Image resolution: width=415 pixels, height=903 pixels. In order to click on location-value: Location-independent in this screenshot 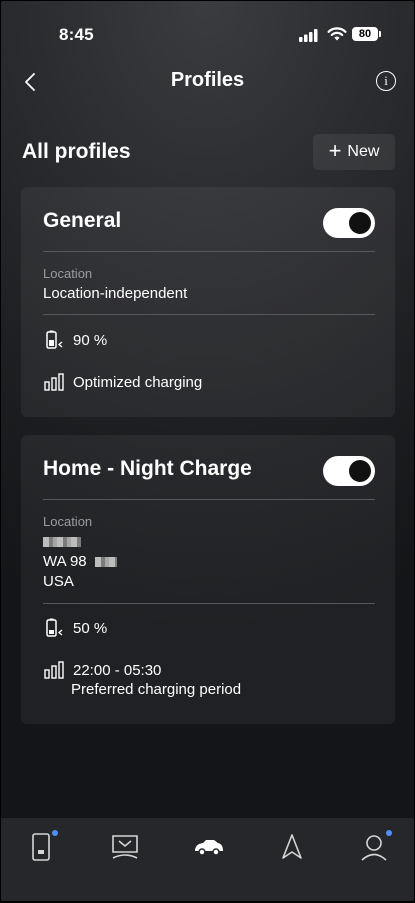, I will do `click(115, 293)`.